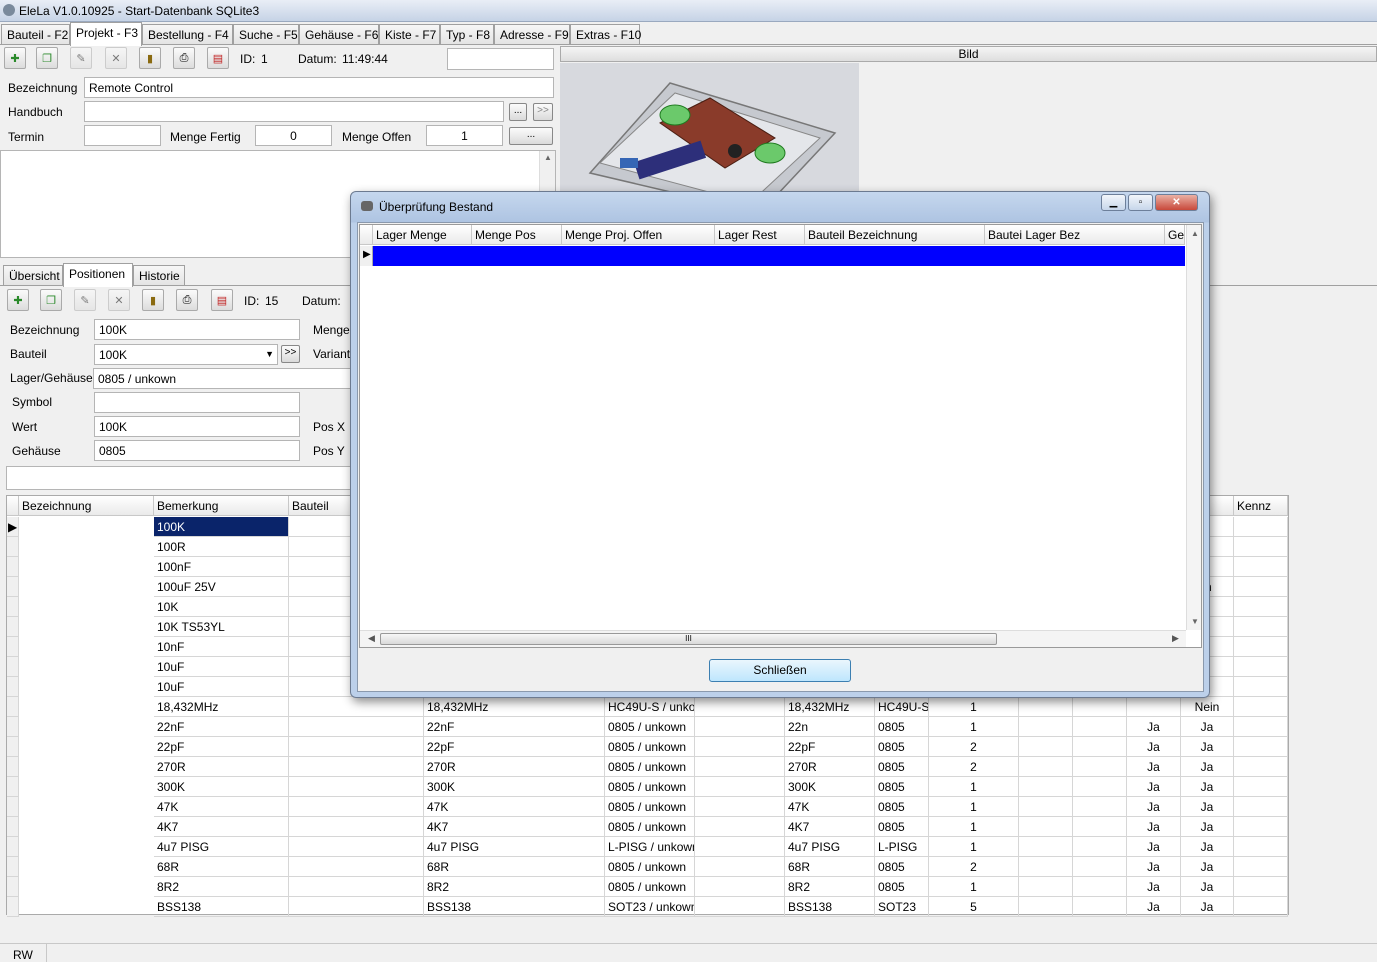 Image resolution: width=1377 pixels, height=962 pixels. Describe the element at coordinates (221, 506) in the screenshot. I see `col-bemerkung: Bemerkung` at that location.